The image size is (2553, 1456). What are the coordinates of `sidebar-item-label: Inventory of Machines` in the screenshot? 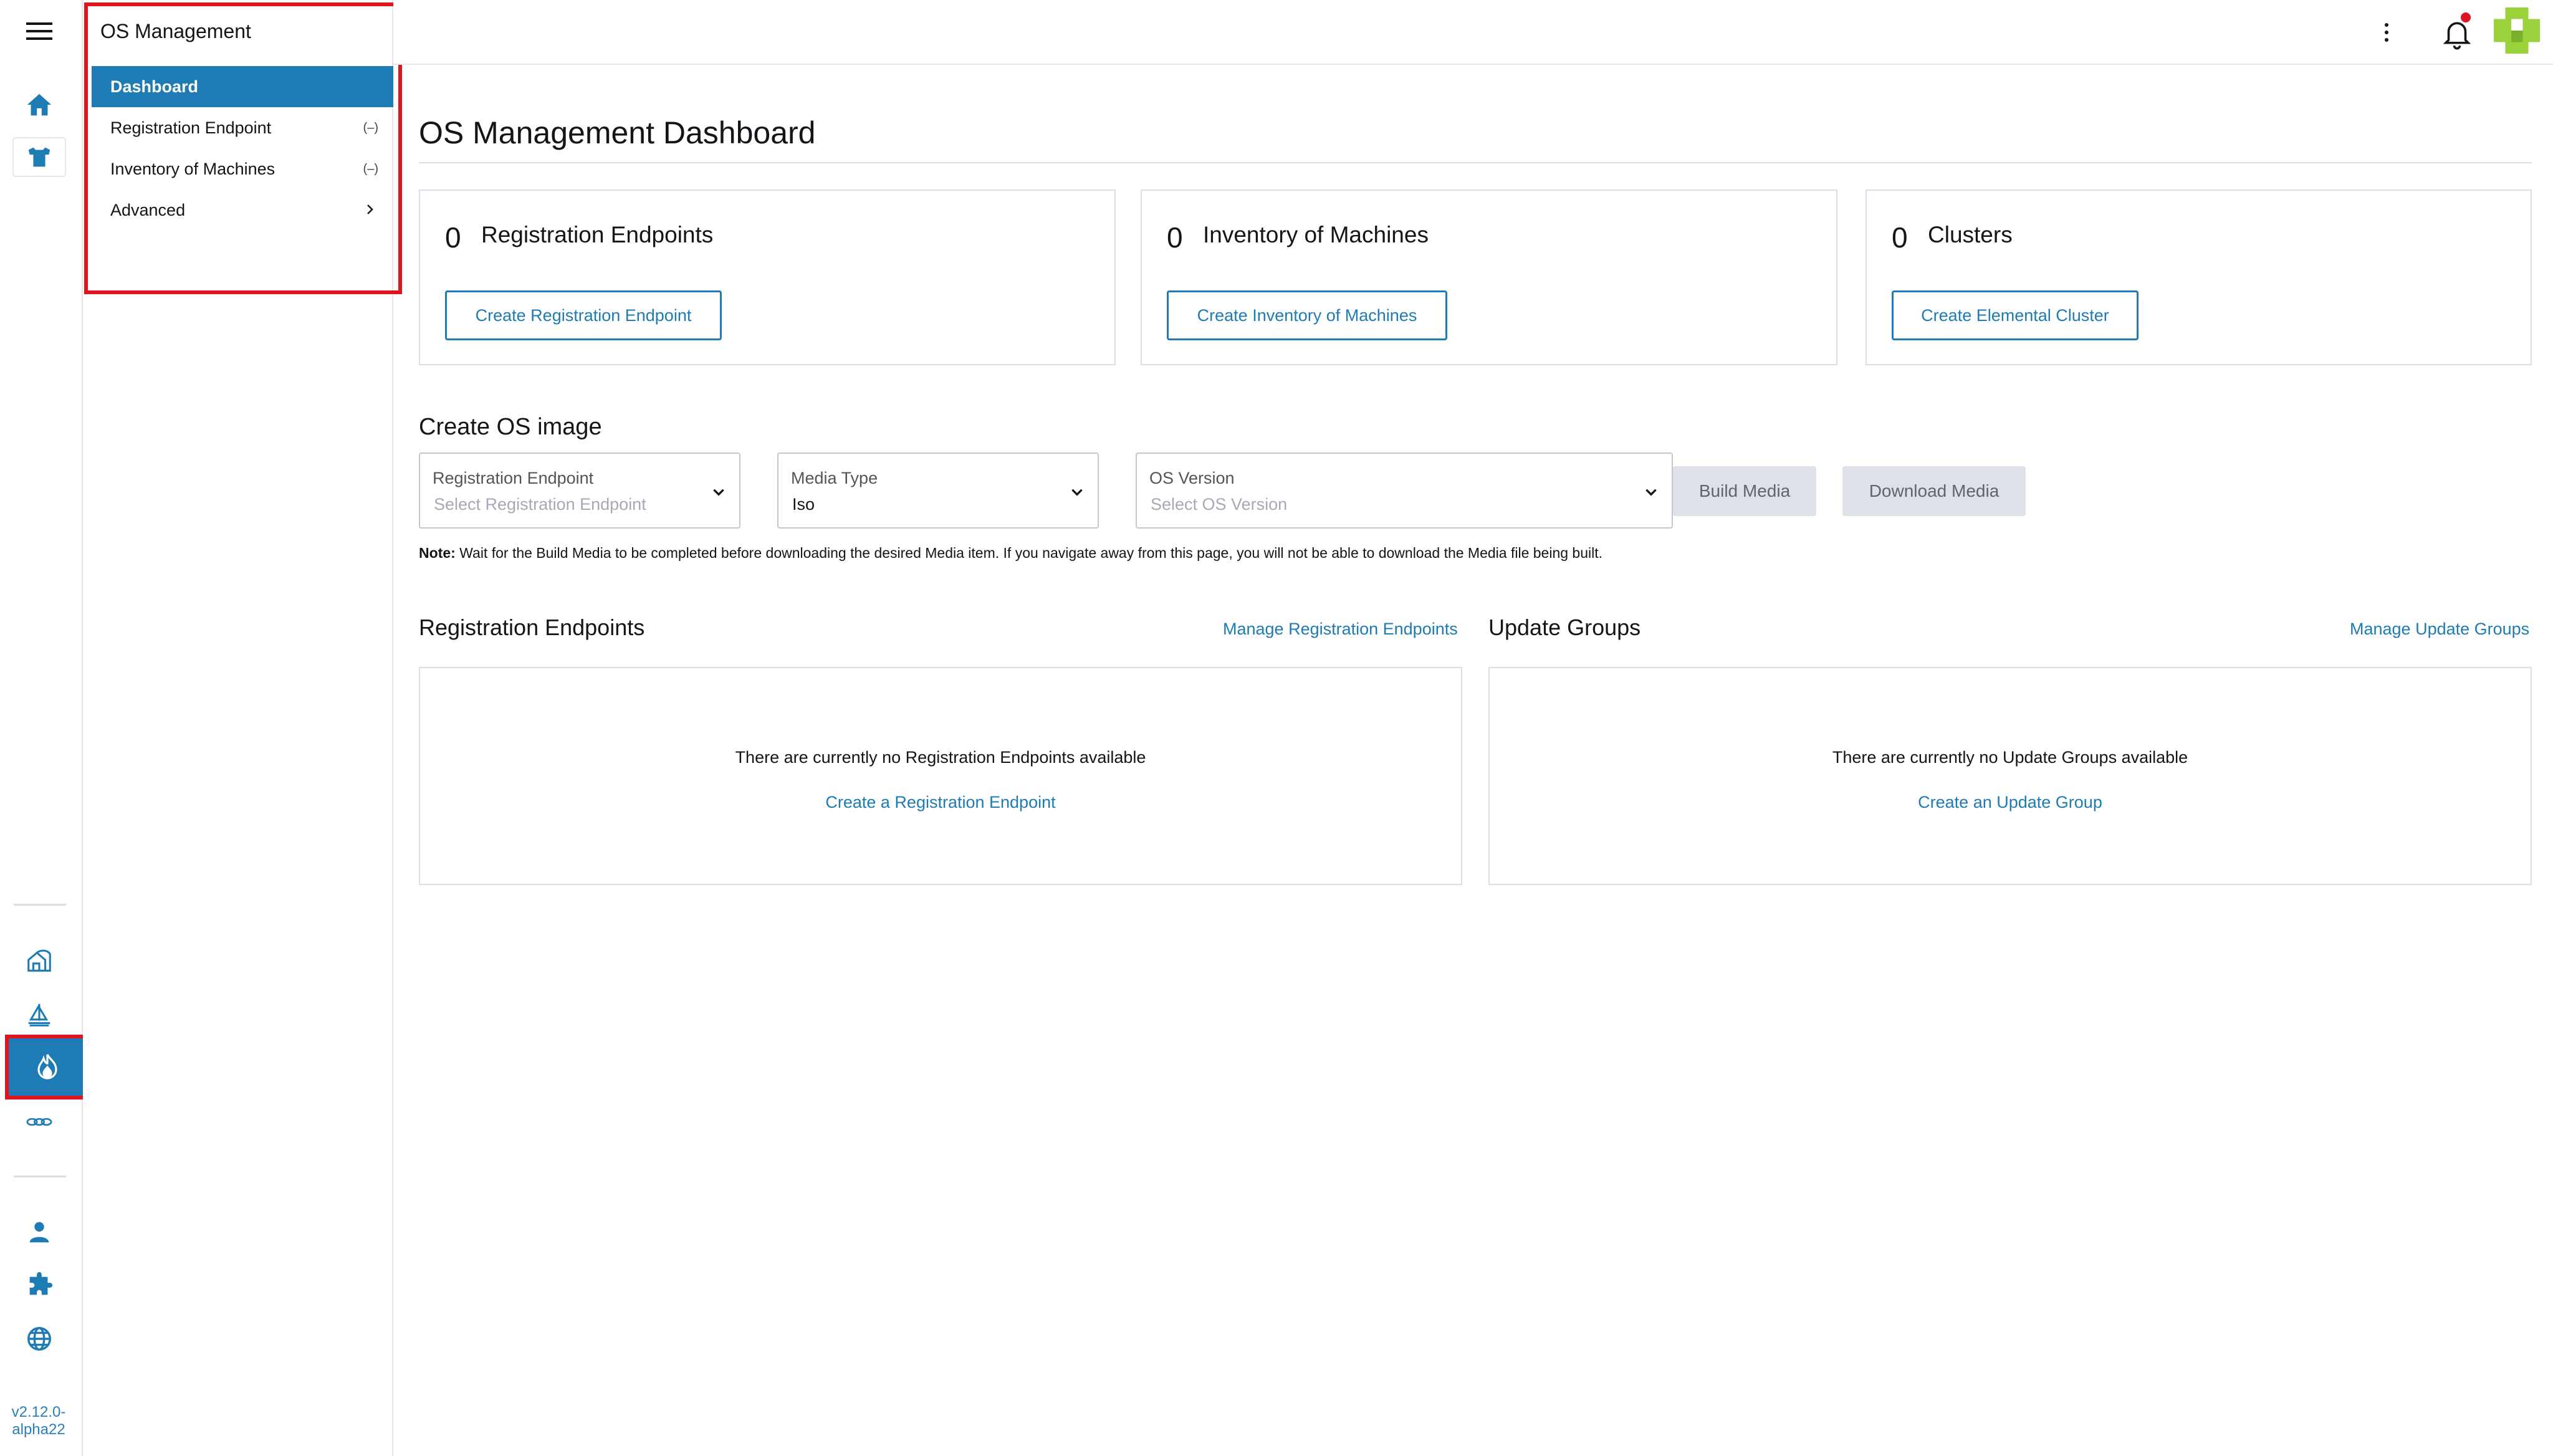 It's located at (192, 168).